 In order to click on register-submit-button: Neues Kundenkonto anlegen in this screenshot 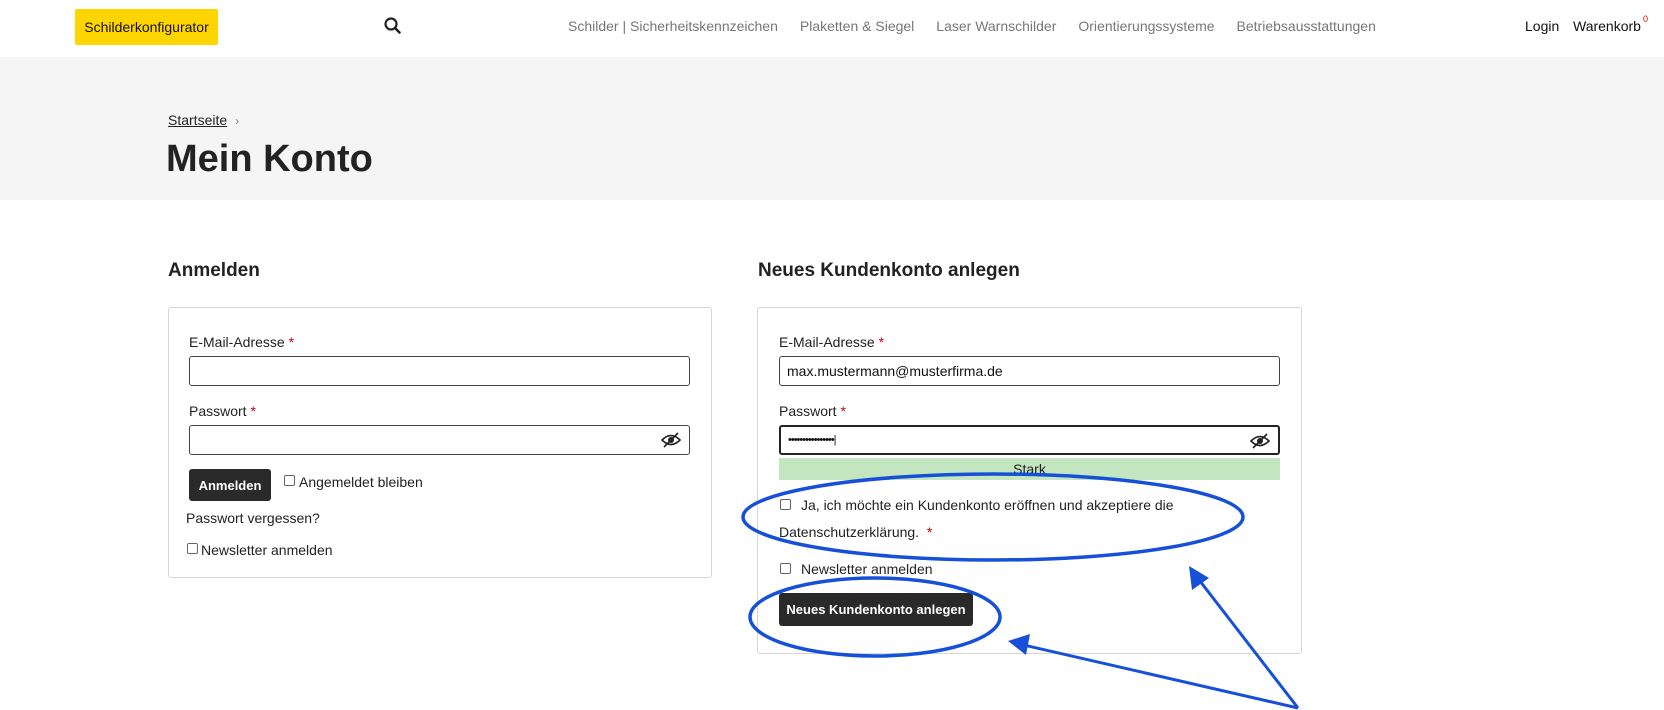, I will do `click(876, 609)`.